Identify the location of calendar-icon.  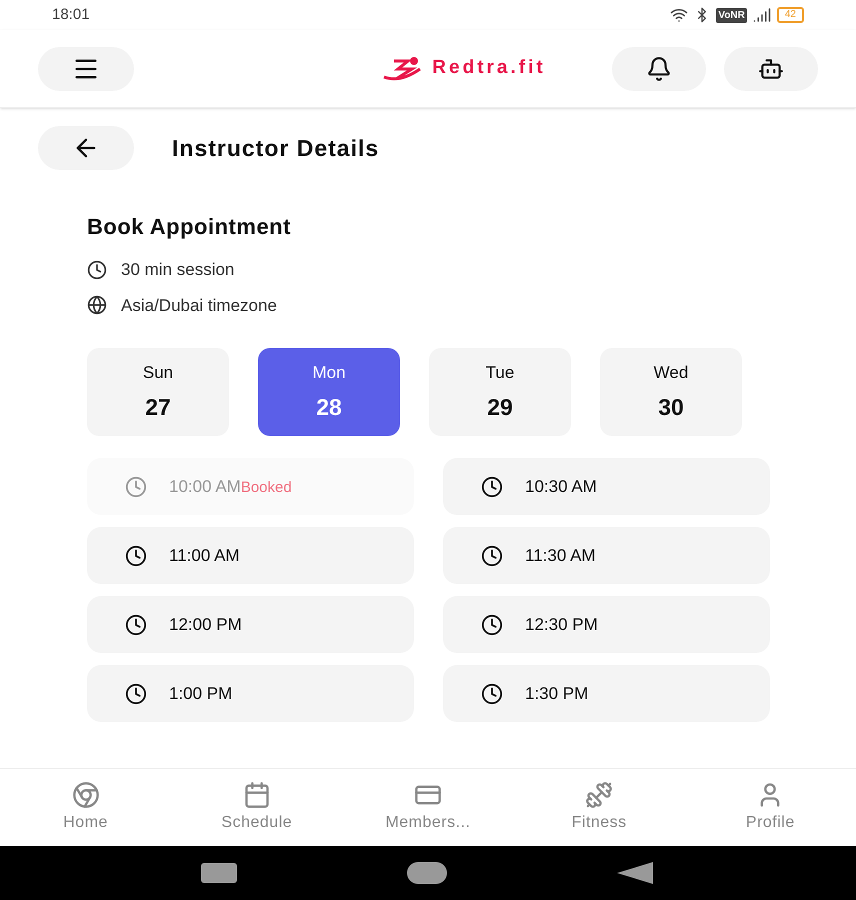
(256, 794).